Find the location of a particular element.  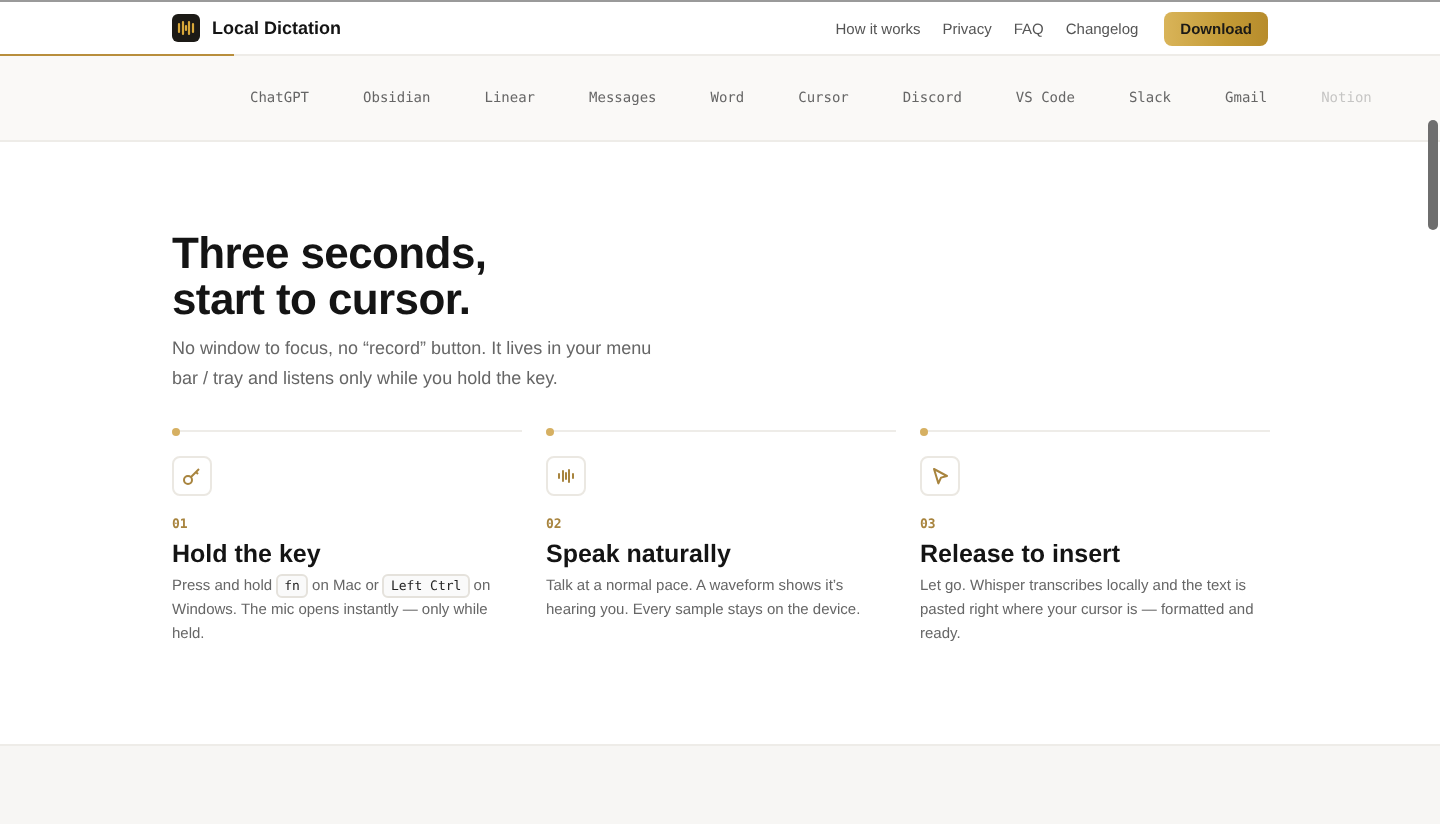

brand-name: Local Dictation is located at coordinates (277, 28).